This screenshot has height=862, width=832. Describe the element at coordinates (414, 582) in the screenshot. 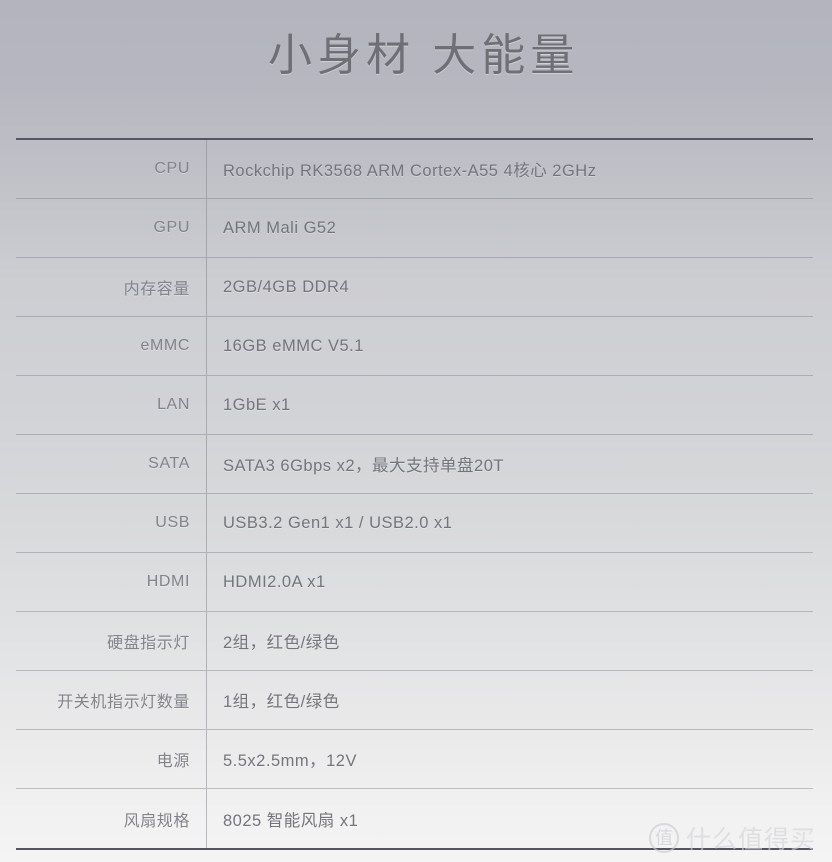

I see `table-row: HDMI HDMI2.0A x1` at that location.